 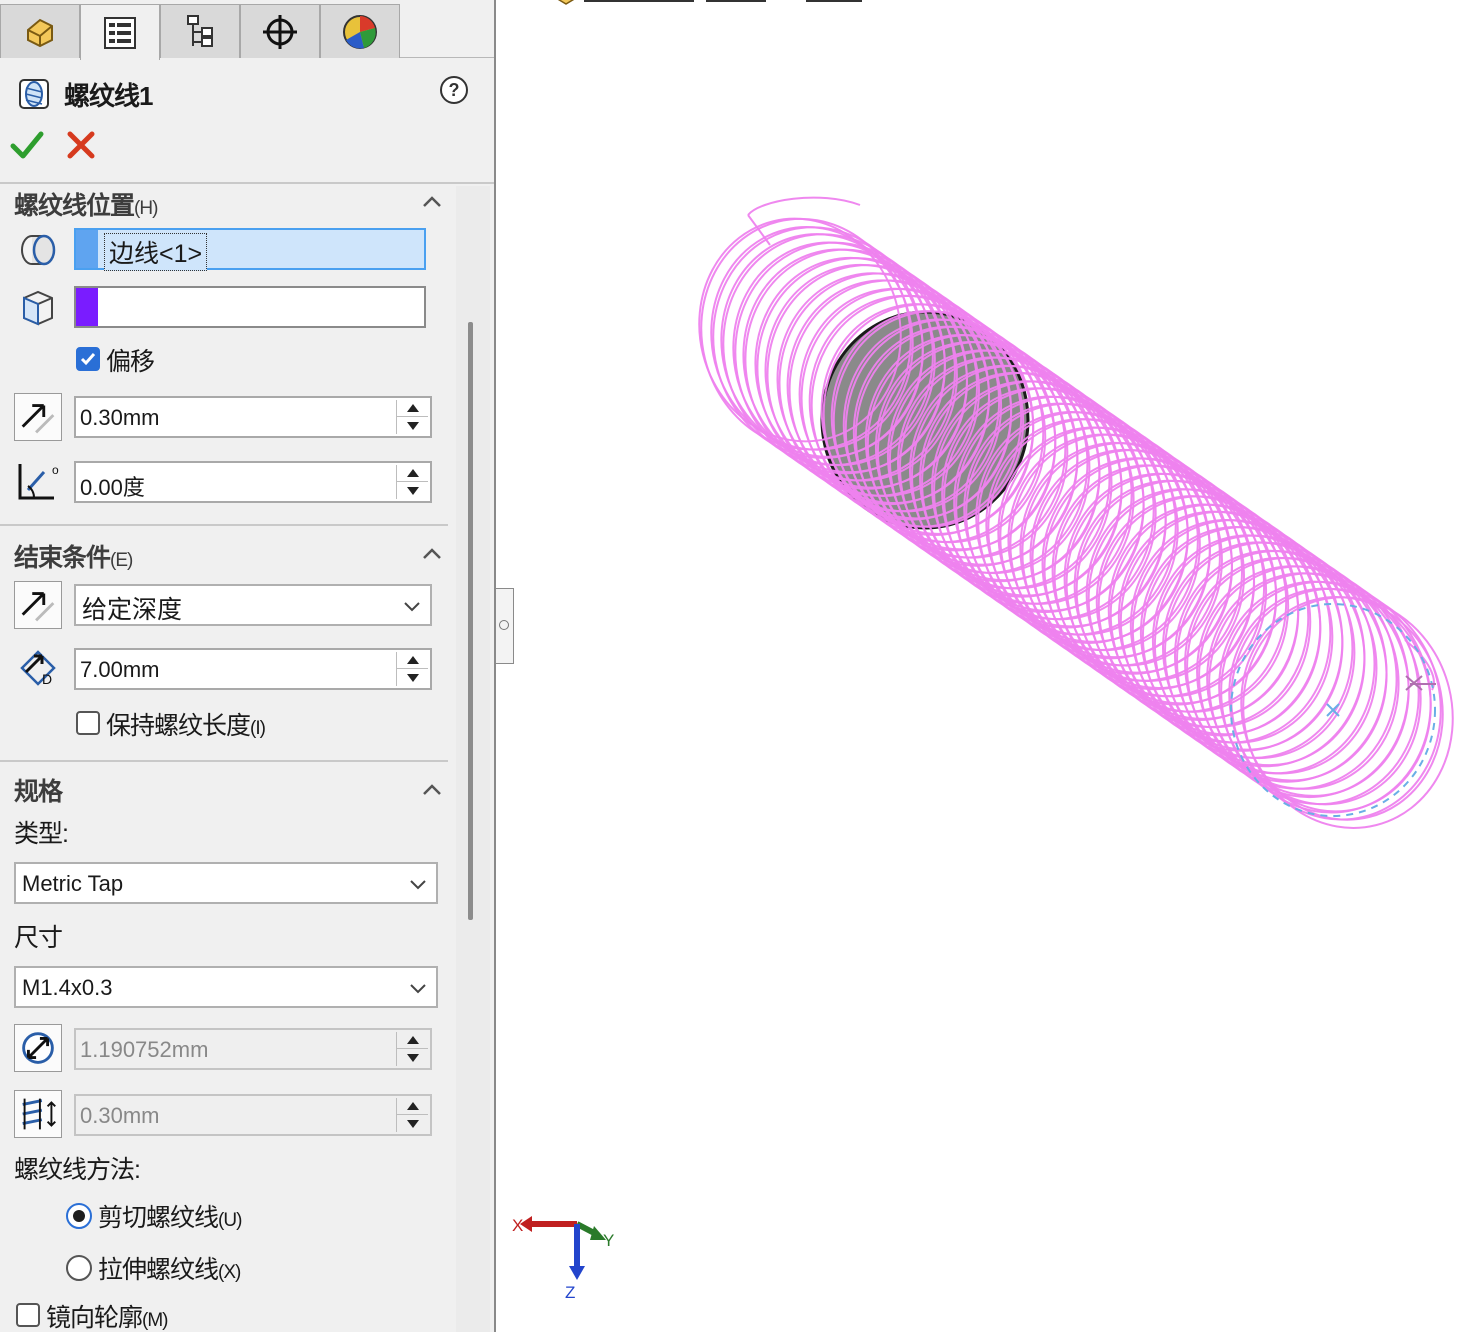 What do you see at coordinates (38, 790) in the screenshot?
I see `specification-group-title: 规格` at bounding box center [38, 790].